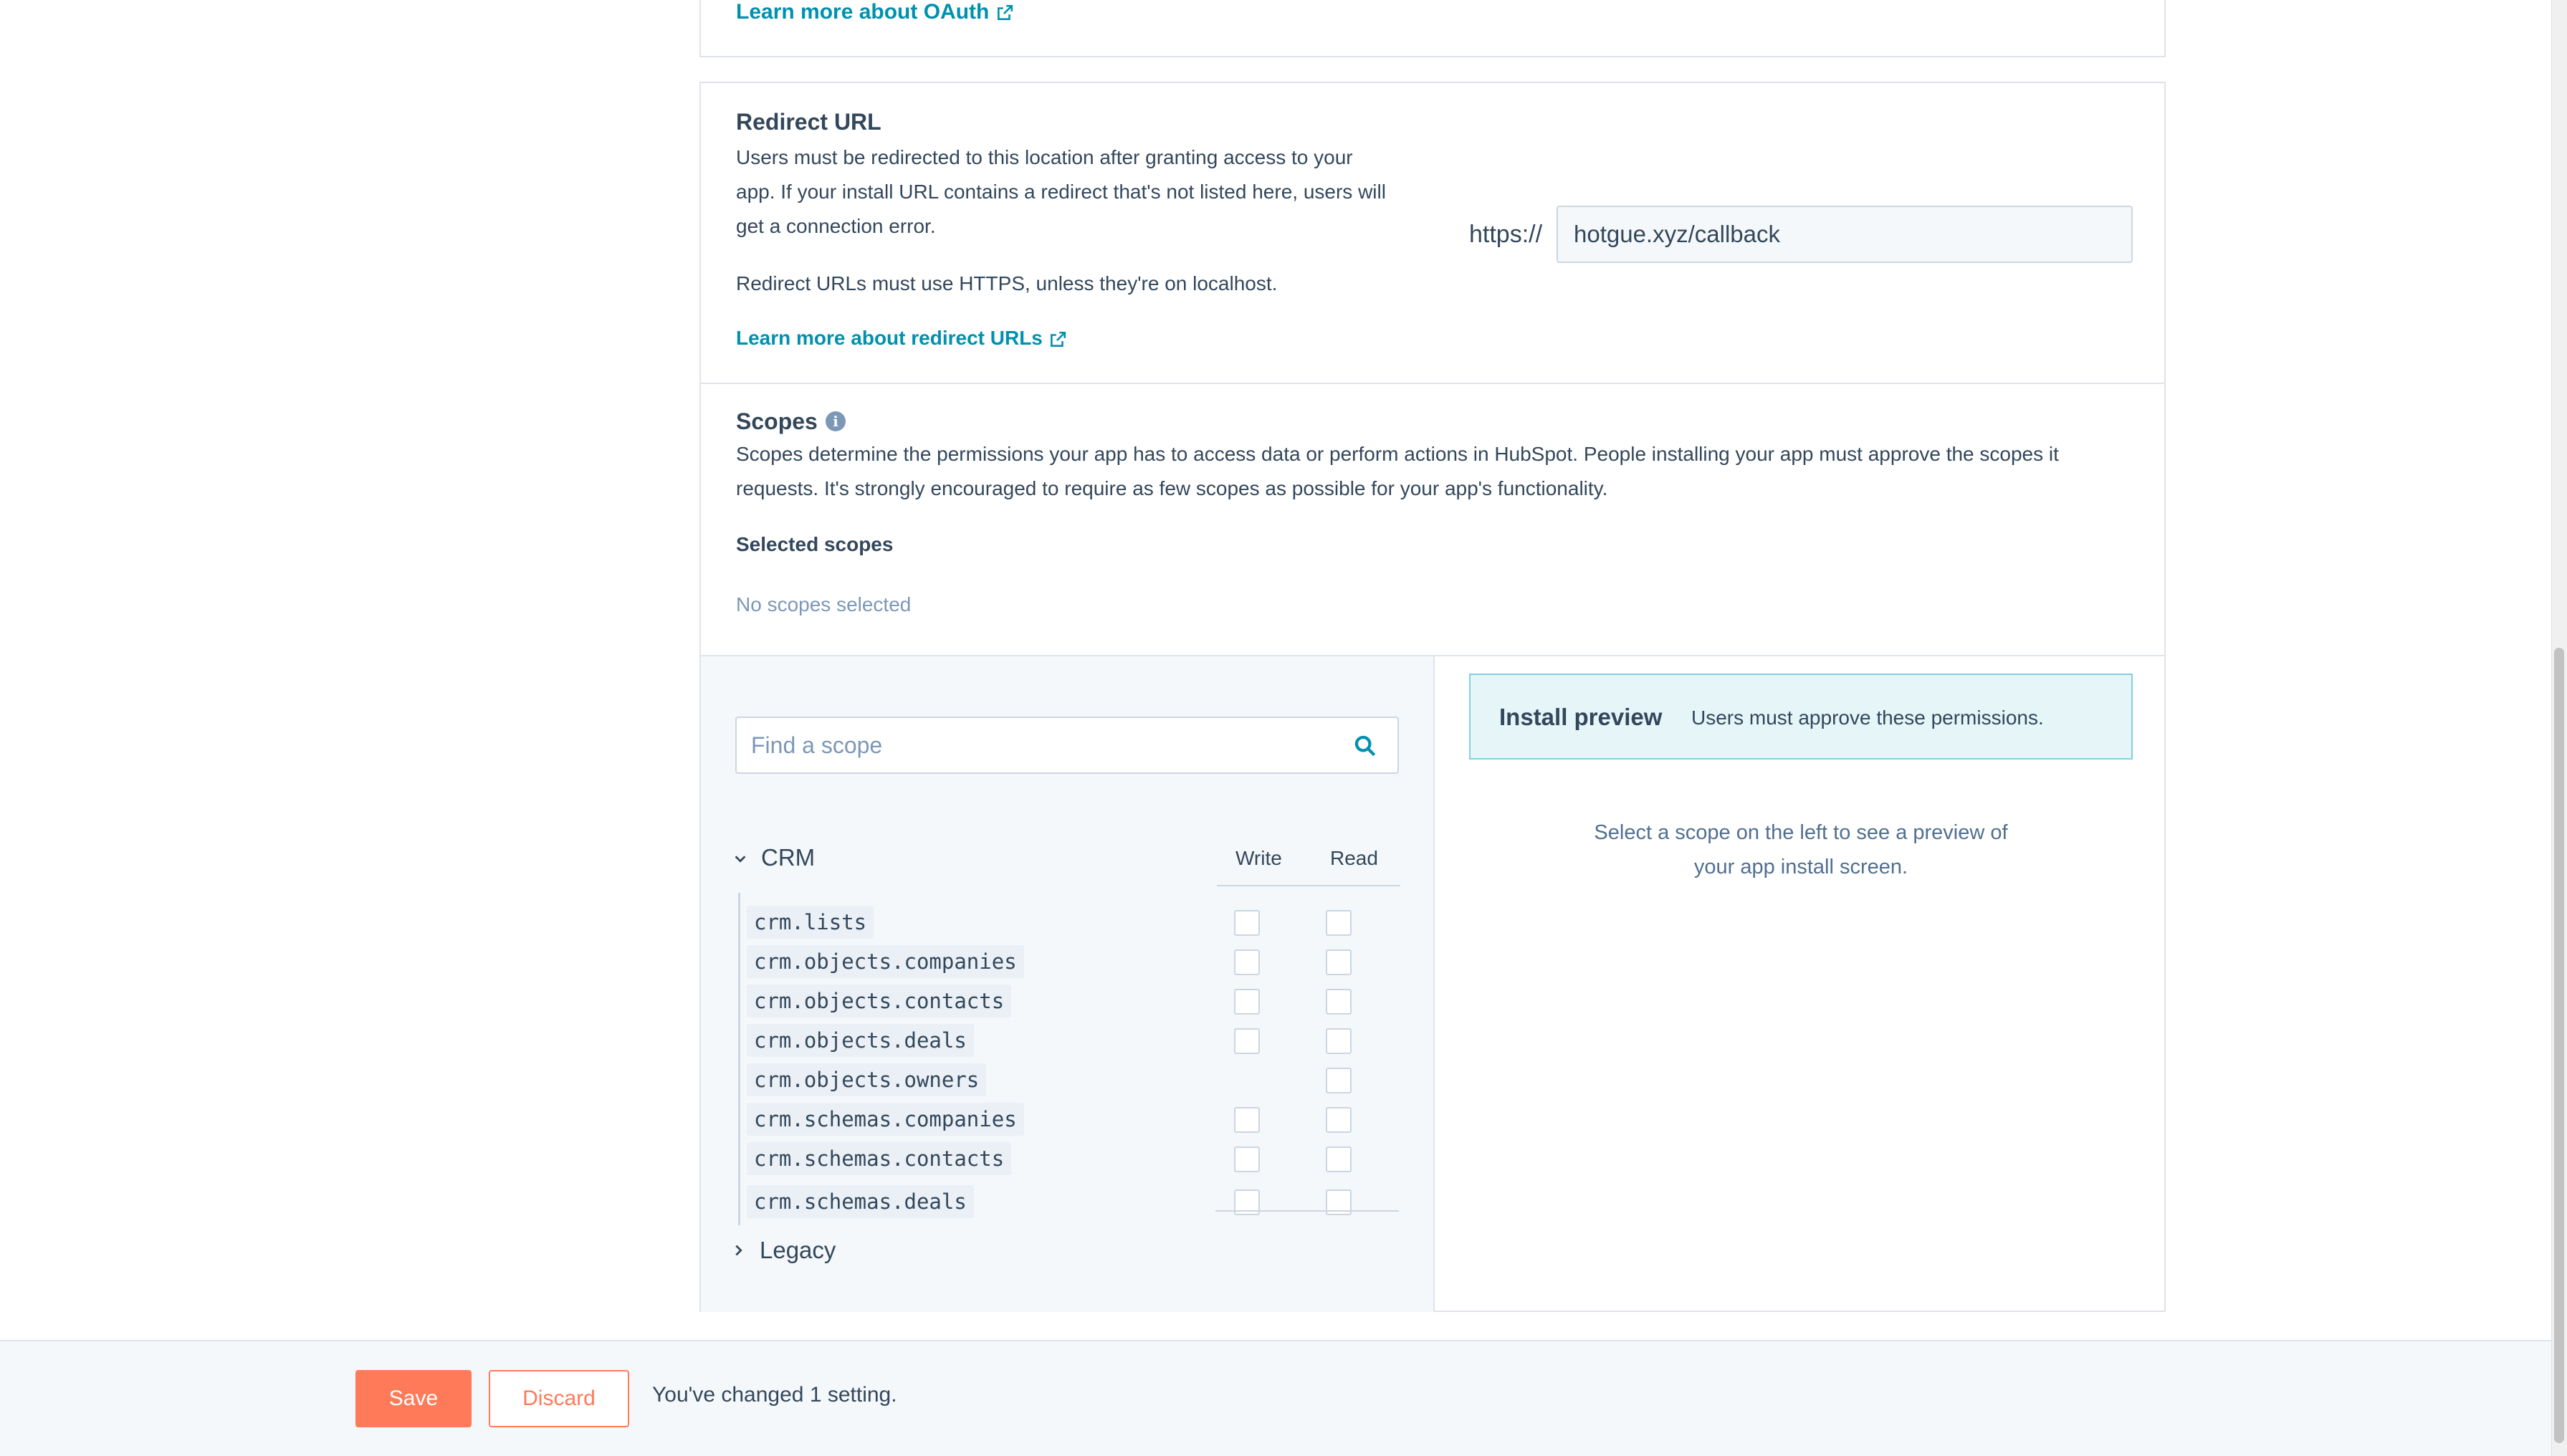  What do you see at coordinates (413, 1398) in the screenshot?
I see `save-button: Save` at bounding box center [413, 1398].